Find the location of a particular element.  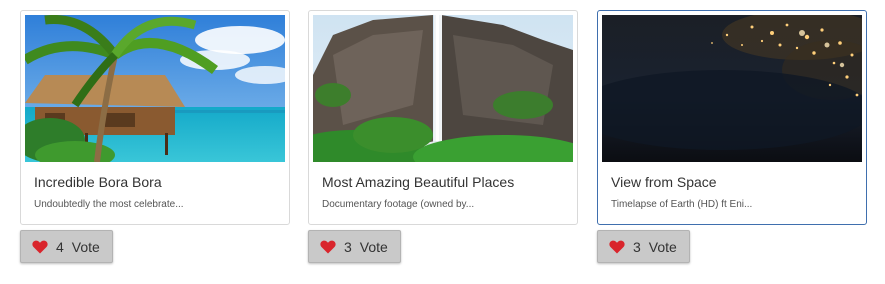

vote-count: 4 is located at coordinates (60, 246).